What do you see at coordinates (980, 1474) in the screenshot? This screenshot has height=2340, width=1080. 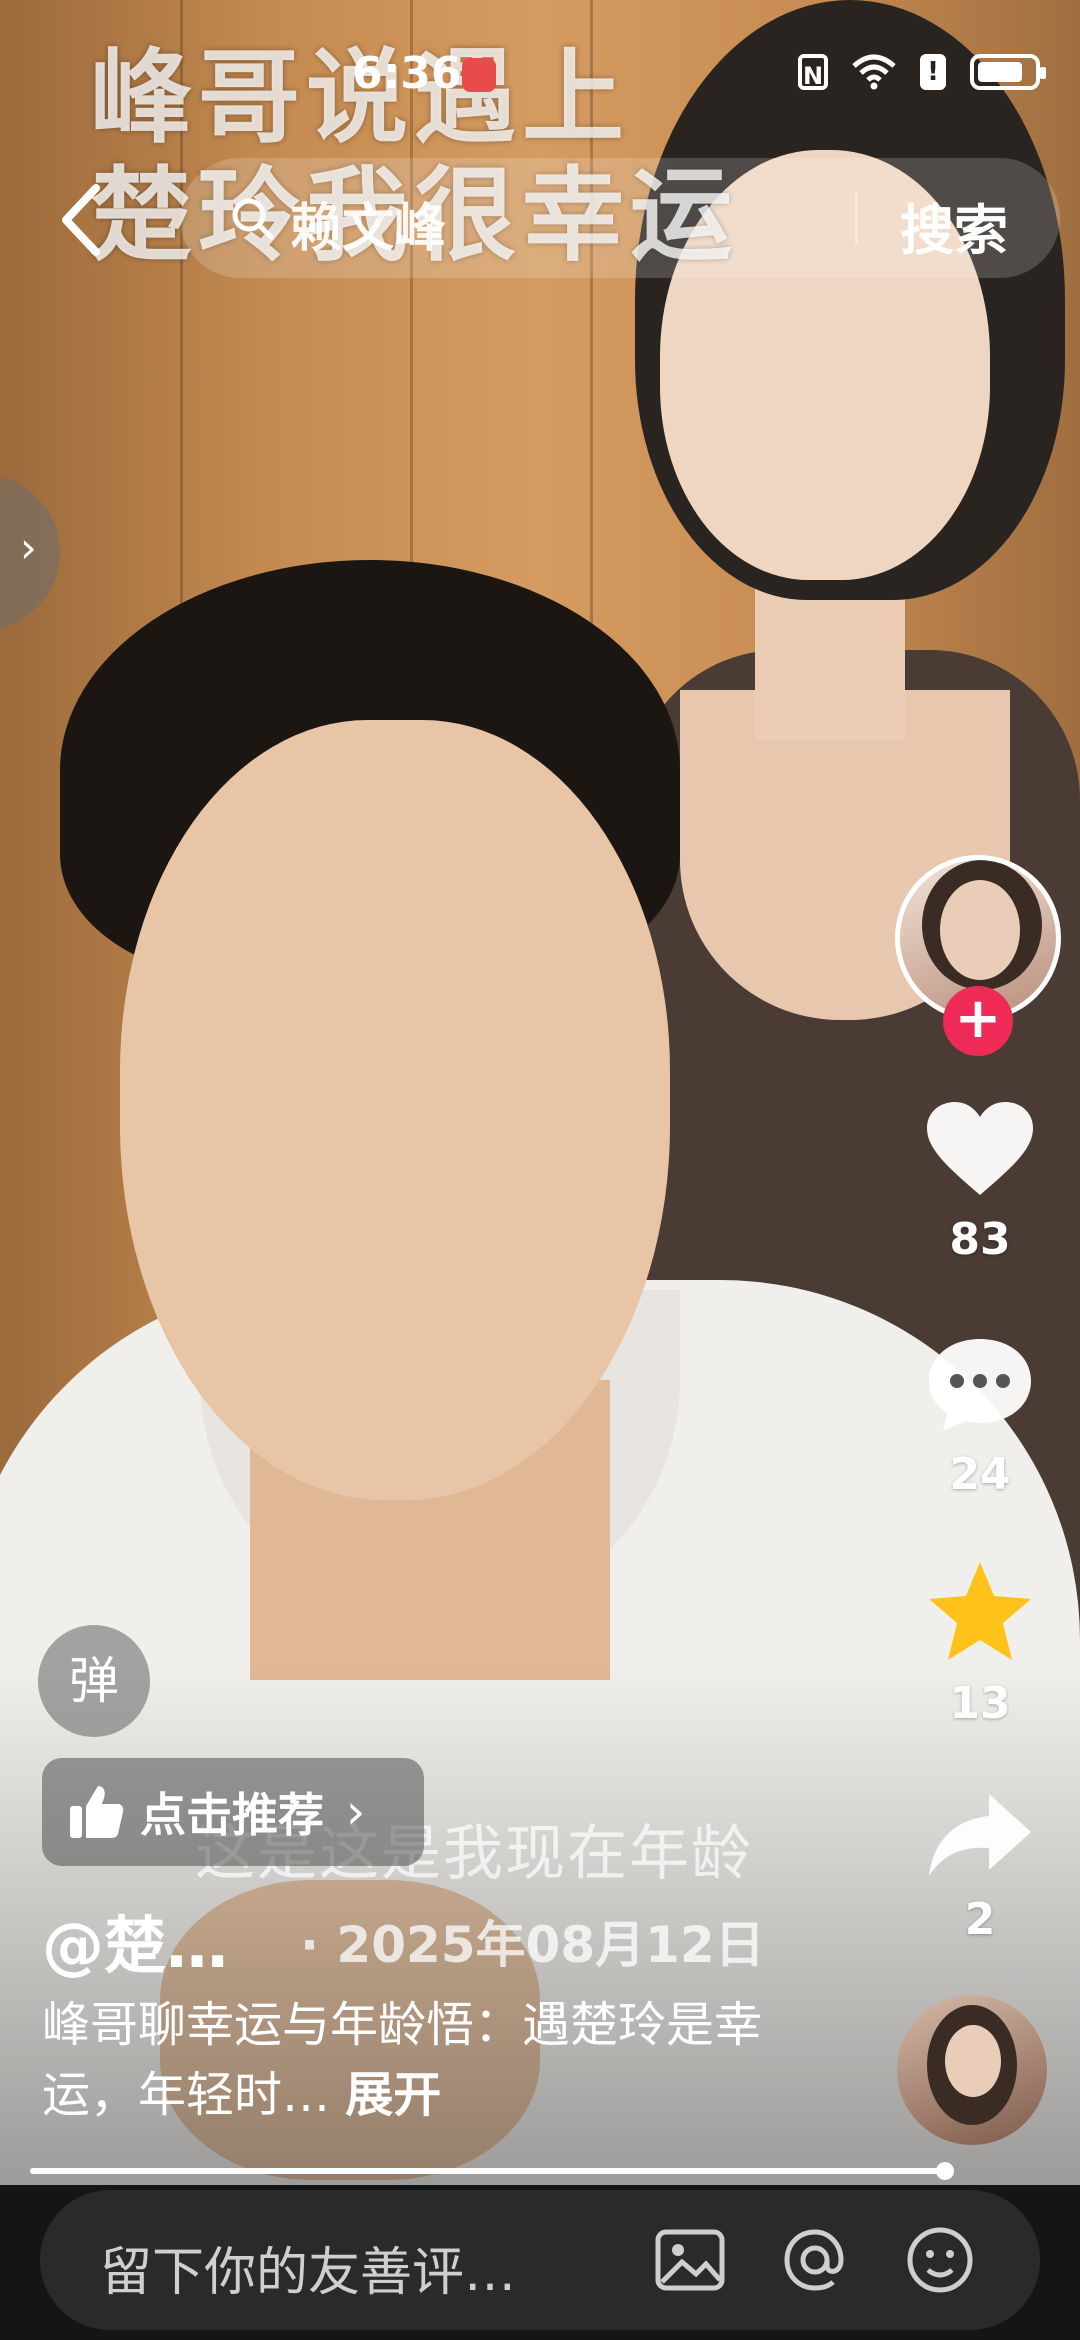 I see `comment-count: 24` at bounding box center [980, 1474].